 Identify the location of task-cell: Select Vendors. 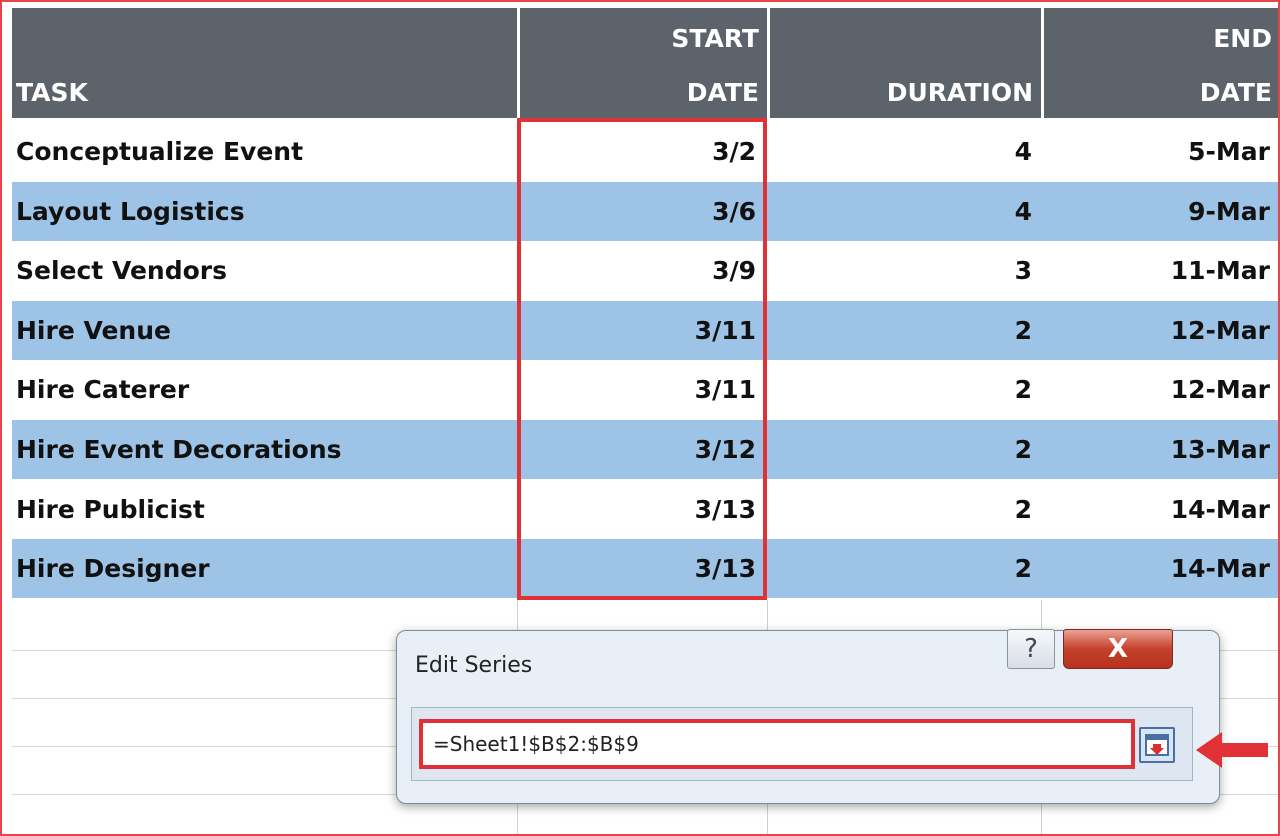
(121, 270).